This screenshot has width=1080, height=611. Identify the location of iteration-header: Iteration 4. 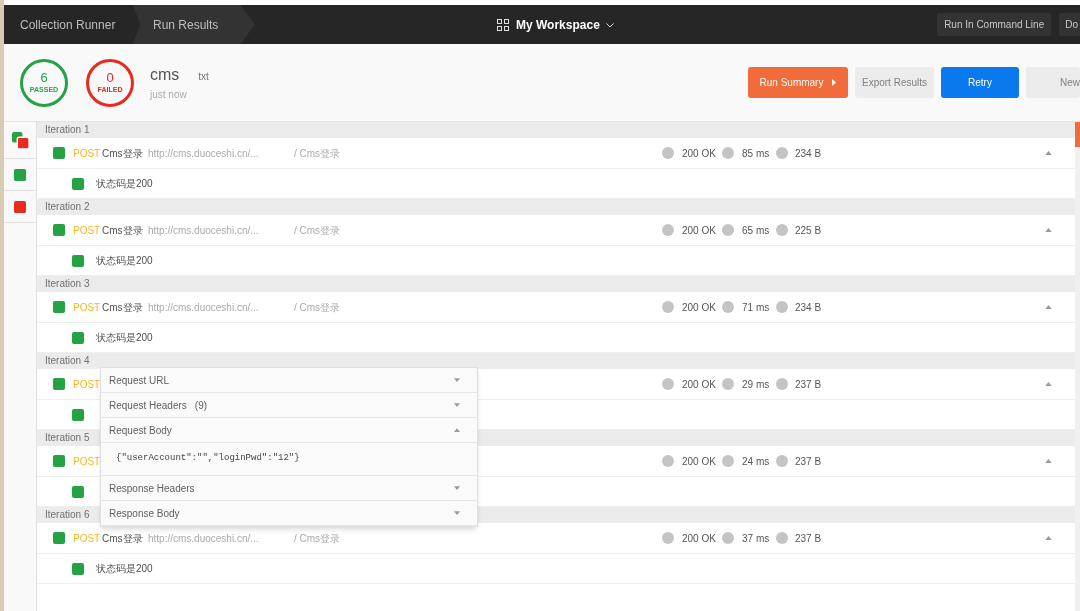
(556, 361).